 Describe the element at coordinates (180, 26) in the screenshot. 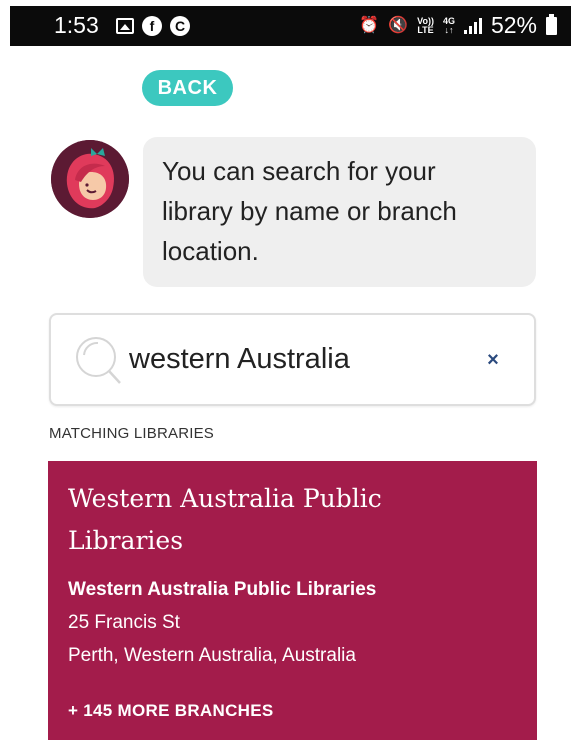

I see `circle-c-icon: C` at that location.